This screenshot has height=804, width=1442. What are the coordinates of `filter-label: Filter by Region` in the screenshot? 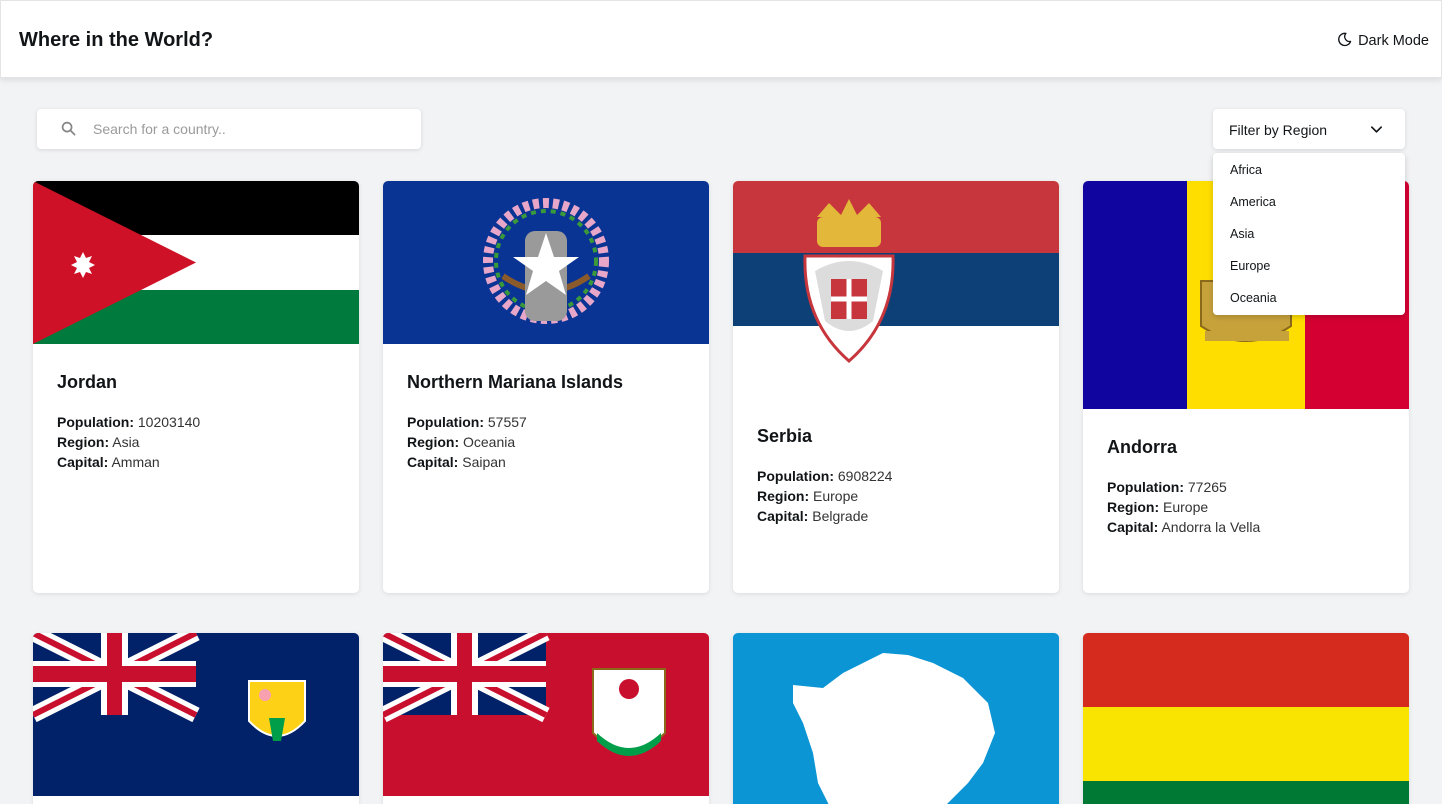 It's located at (1278, 130).